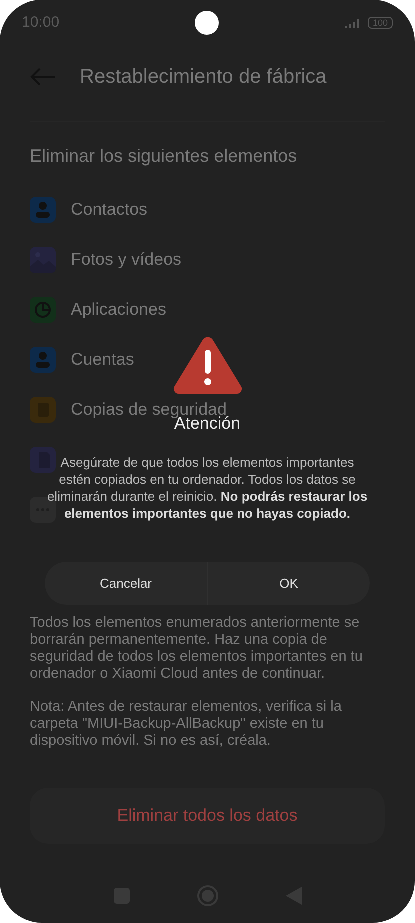 The height and width of the screenshot is (923, 415). What do you see at coordinates (41, 22) in the screenshot?
I see `status-time: 10:00` at bounding box center [41, 22].